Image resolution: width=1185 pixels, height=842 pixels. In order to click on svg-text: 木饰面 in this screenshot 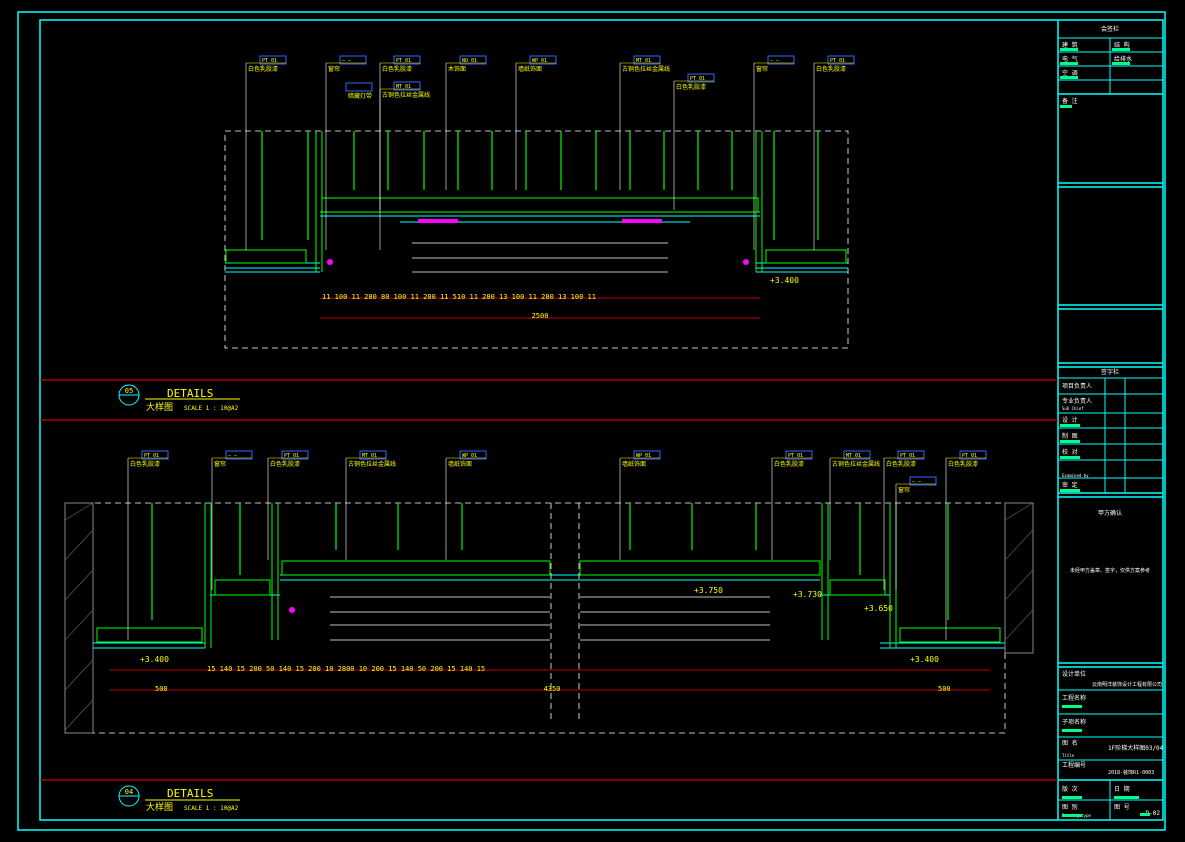, I will do `click(457, 69)`.